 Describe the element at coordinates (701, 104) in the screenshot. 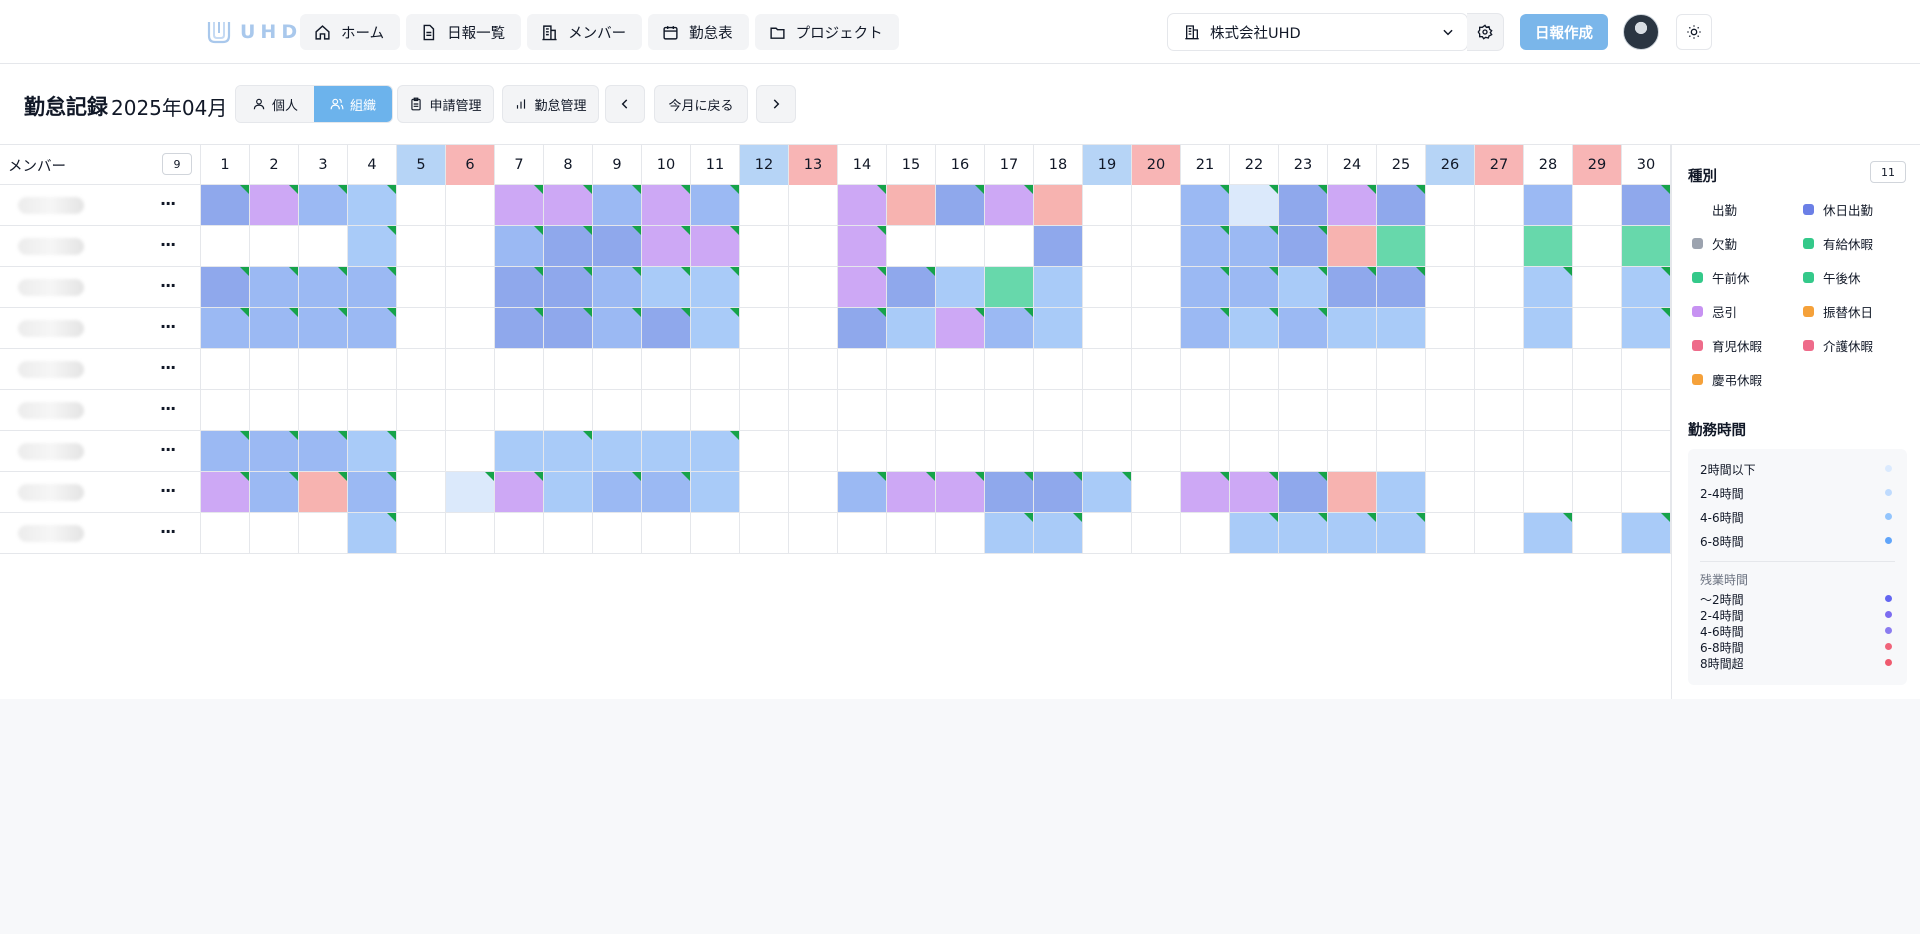

I see `current-month-button: 今月に戻る` at that location.